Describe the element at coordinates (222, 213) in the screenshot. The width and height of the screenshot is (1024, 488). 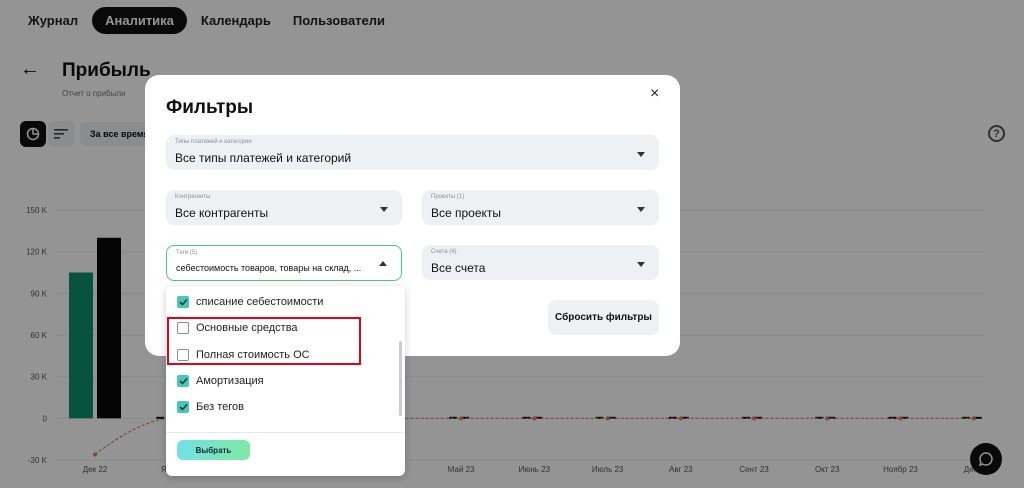
I see `field-value: Все контрагенты` at that location.